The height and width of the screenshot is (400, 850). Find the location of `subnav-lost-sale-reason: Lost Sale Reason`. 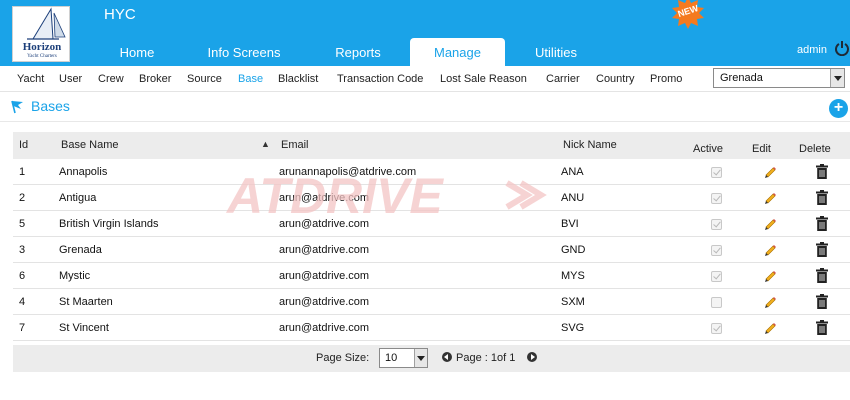

subnav-lost-sale-reason: Lost Sale Reason is located at coordinates (483, 79).